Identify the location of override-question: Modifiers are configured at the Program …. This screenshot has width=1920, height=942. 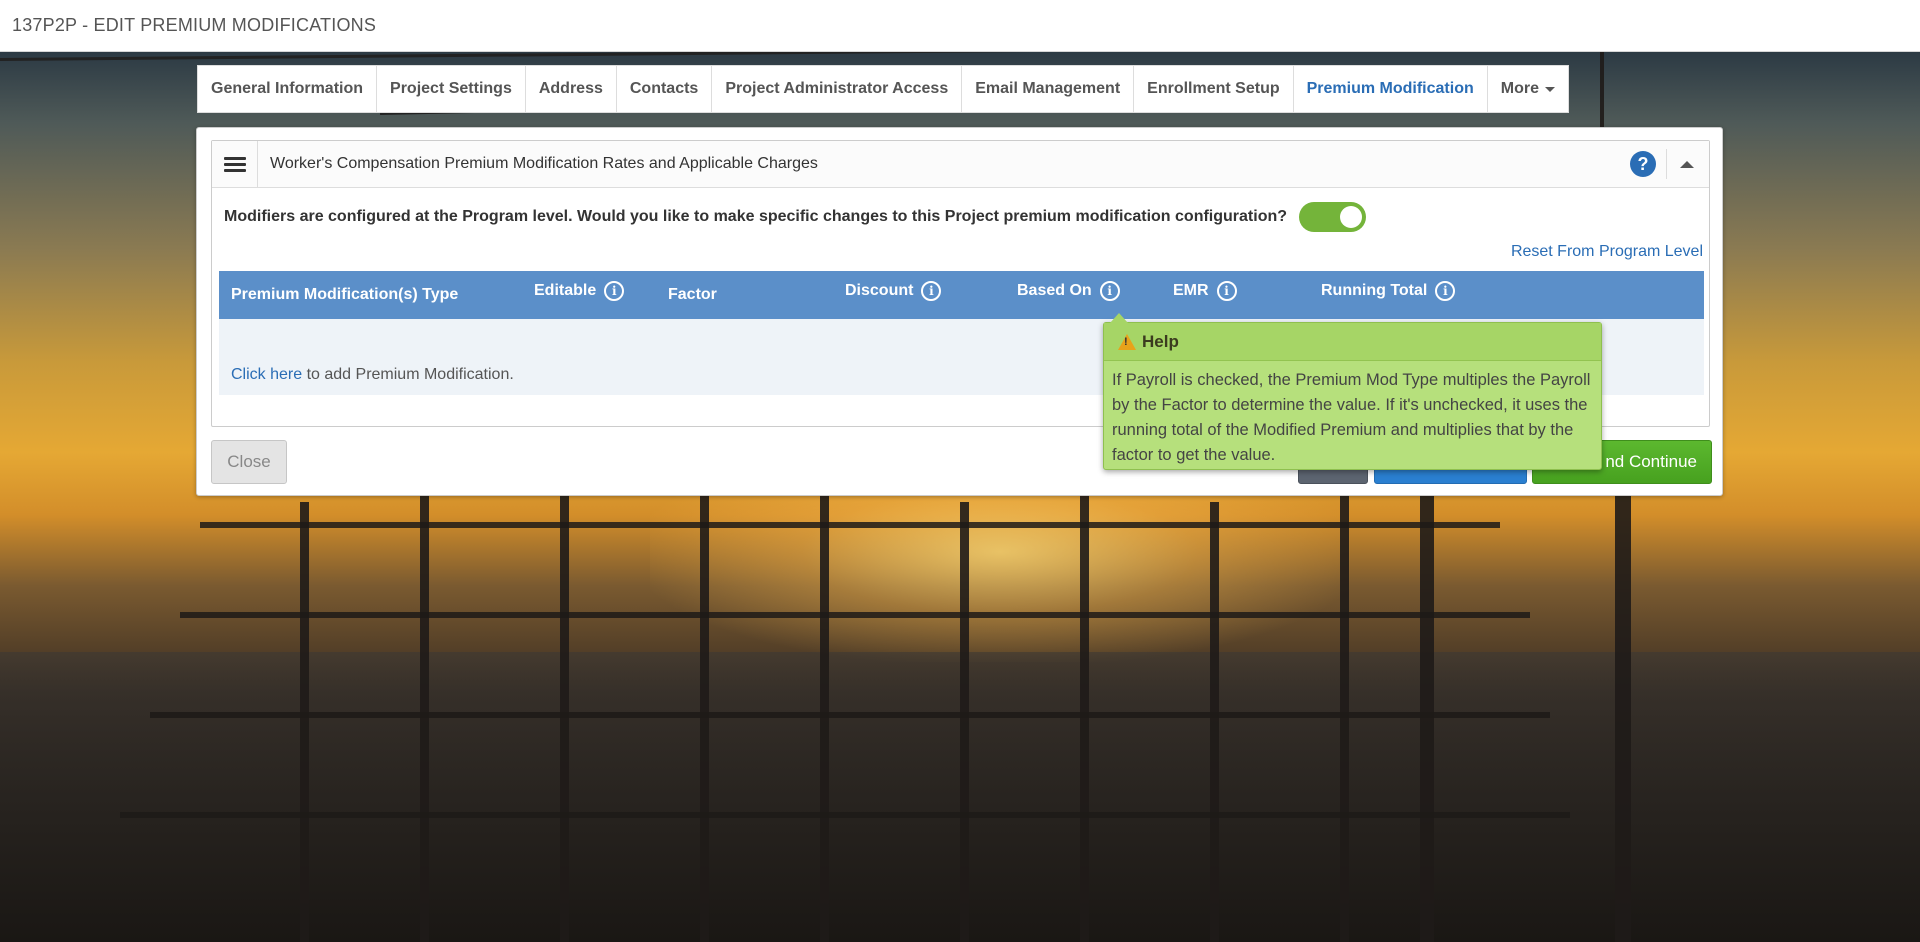
(756, 216).